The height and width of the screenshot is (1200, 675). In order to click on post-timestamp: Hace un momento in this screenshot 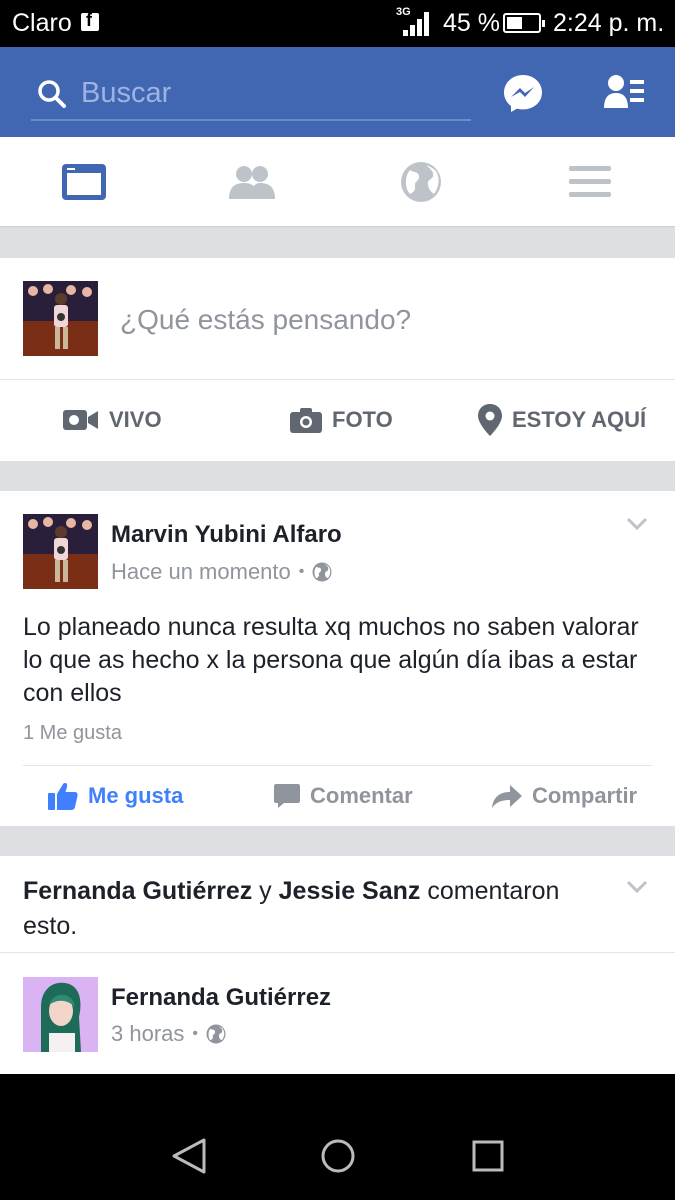, I will do `click(201, 572)`.